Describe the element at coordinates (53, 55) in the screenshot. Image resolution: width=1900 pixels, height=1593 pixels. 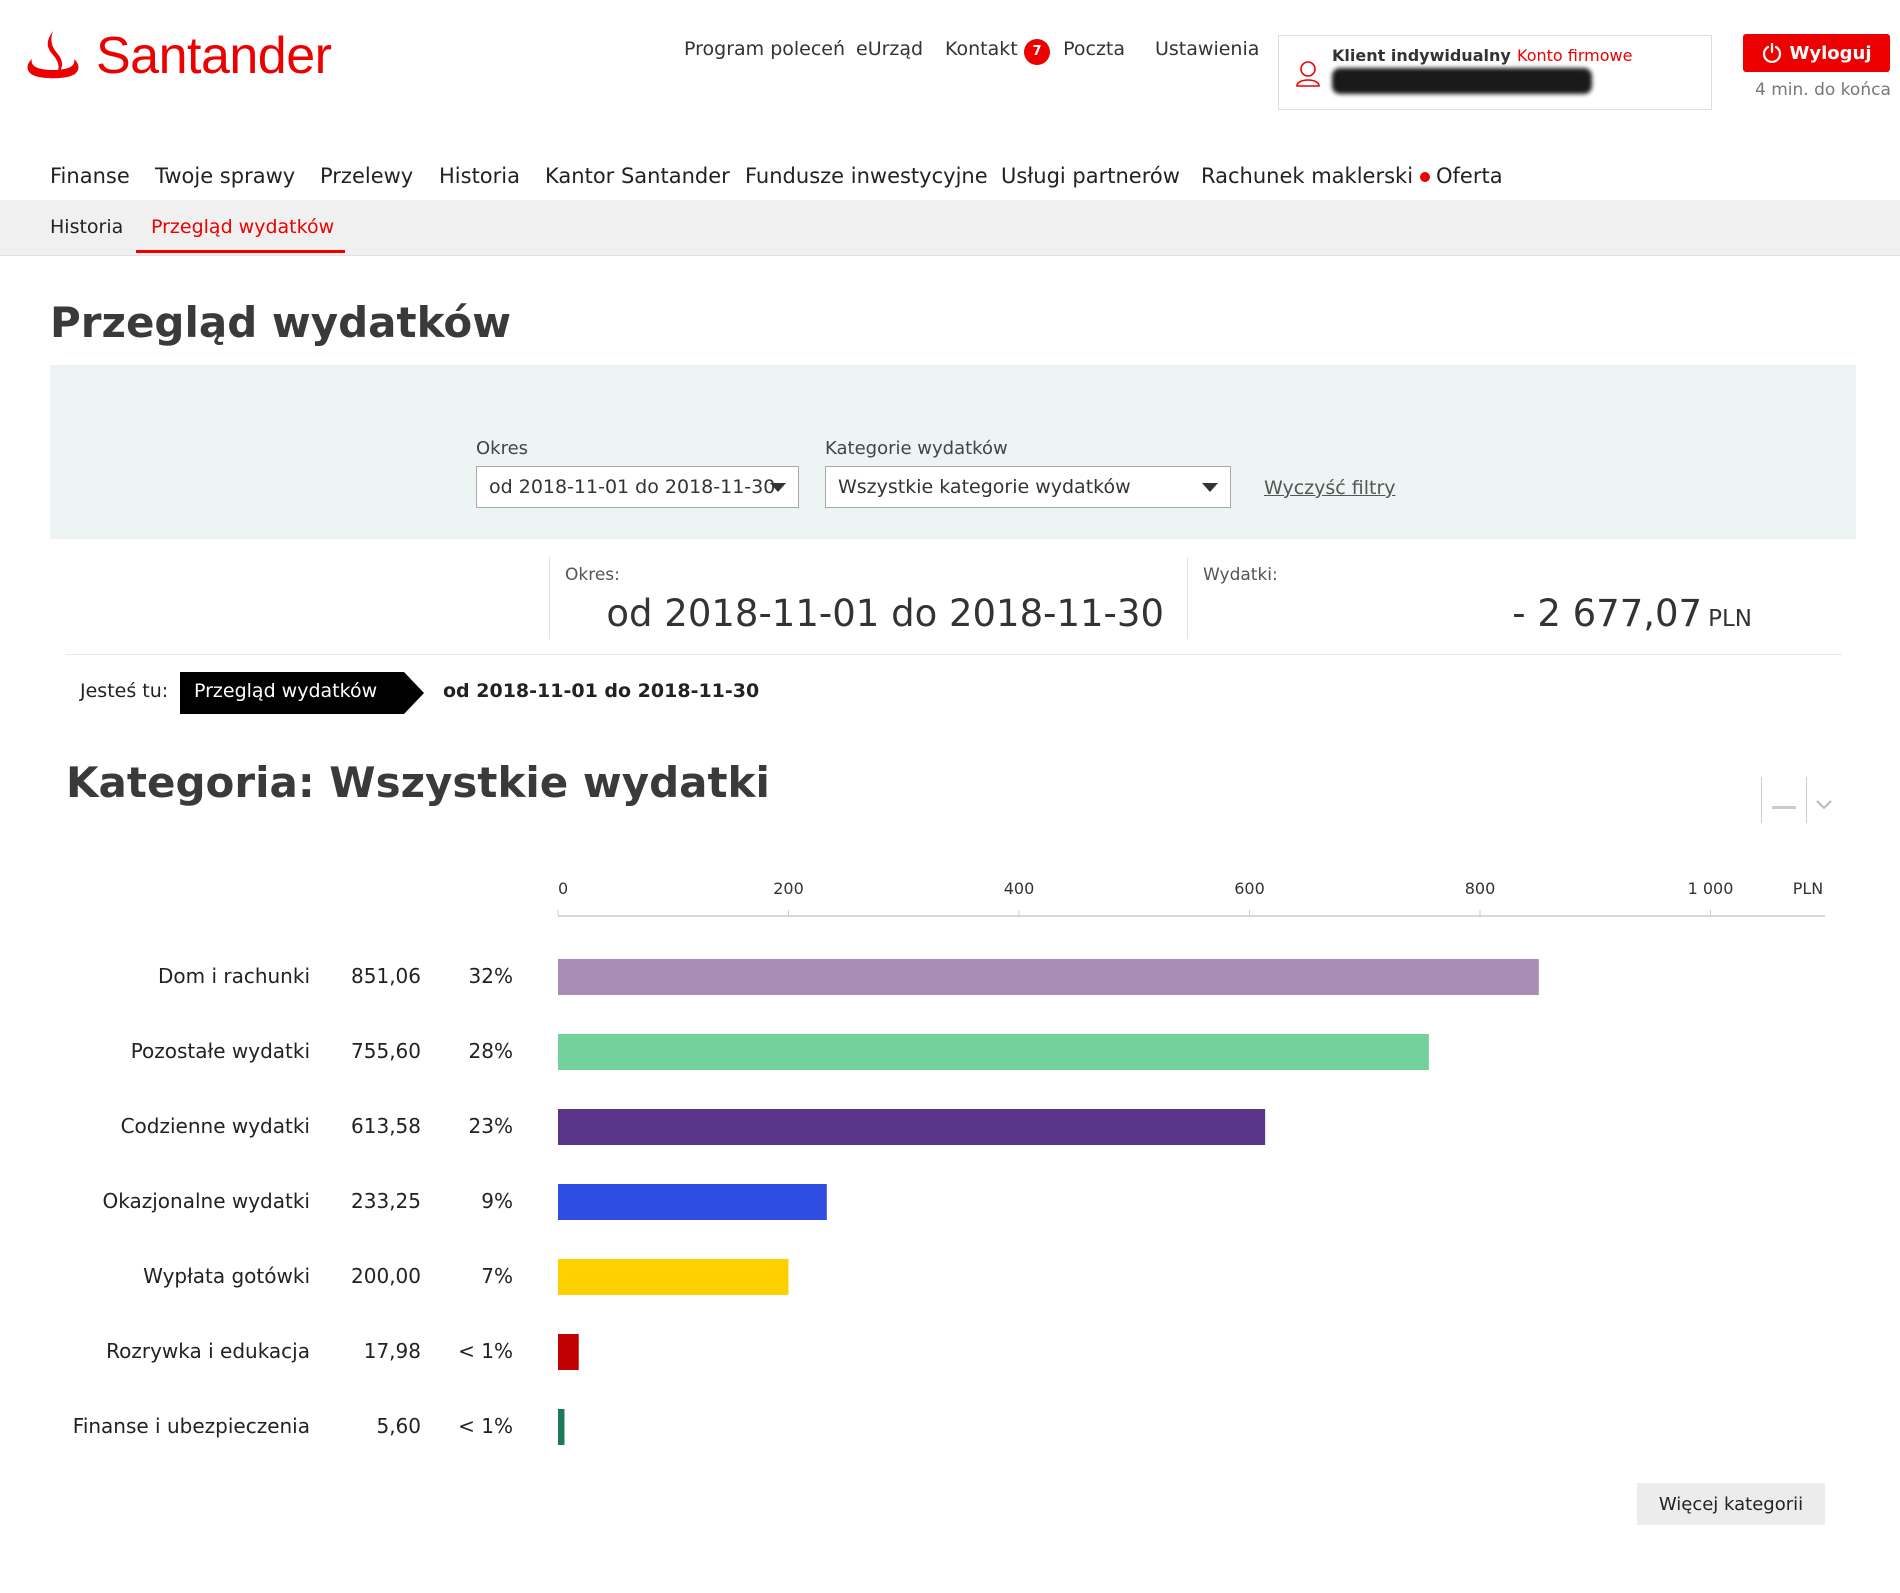
I see `santander-flame-icon` at that location.